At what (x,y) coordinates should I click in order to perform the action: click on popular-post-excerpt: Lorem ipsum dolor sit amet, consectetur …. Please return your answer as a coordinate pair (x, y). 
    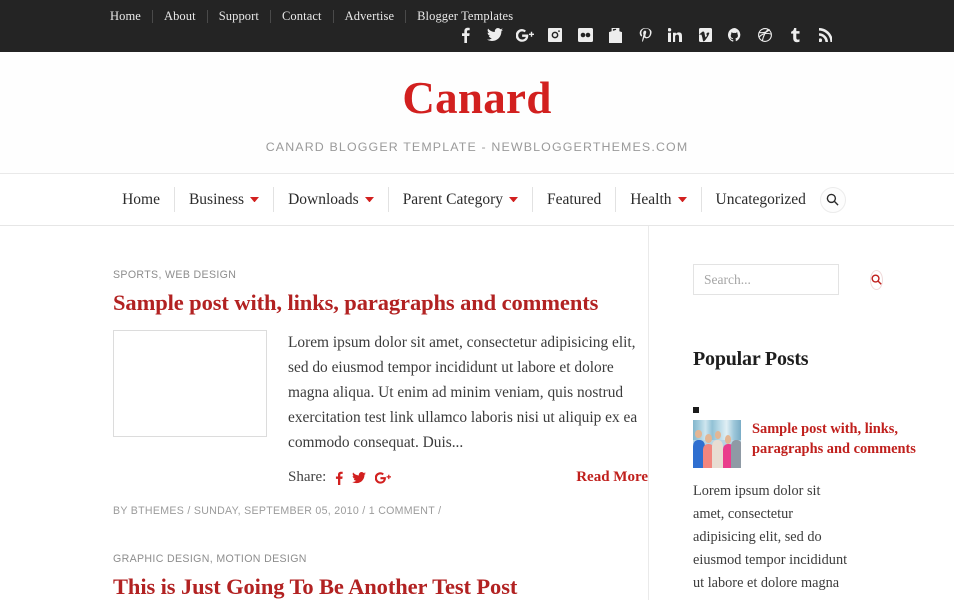
    Looking at the image, I should click on (770, 537).